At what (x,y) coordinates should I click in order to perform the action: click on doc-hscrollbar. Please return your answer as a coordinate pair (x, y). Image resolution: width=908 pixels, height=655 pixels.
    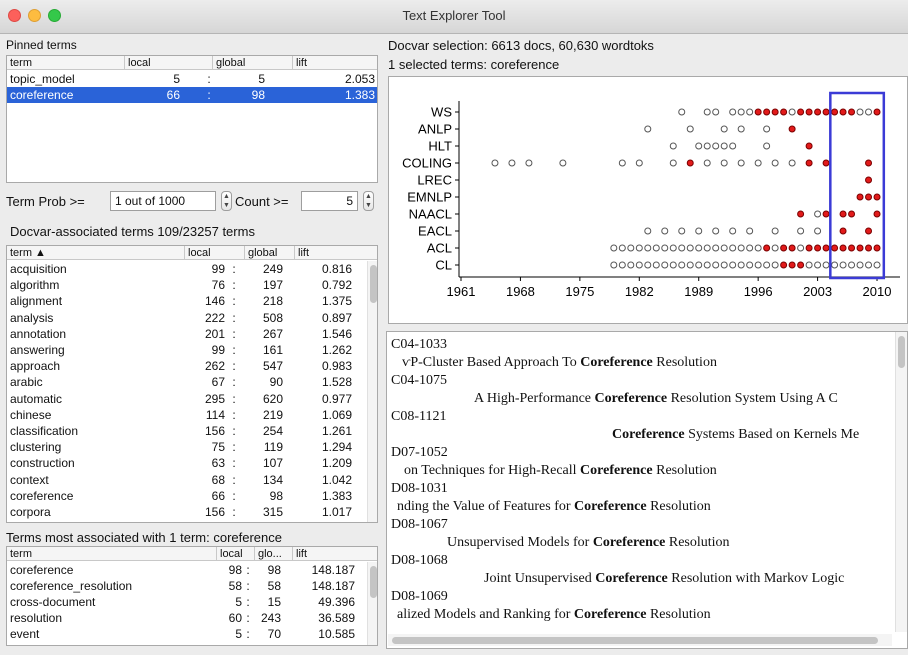
    Looking at the image, I should click on (640, 640).